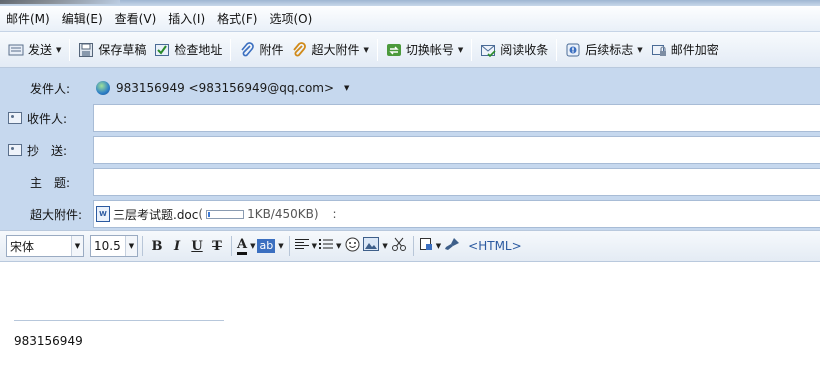  Describe the element at coordinates (22, 246) in the screenshot. I see `font-family-value: 宋体` at that location.